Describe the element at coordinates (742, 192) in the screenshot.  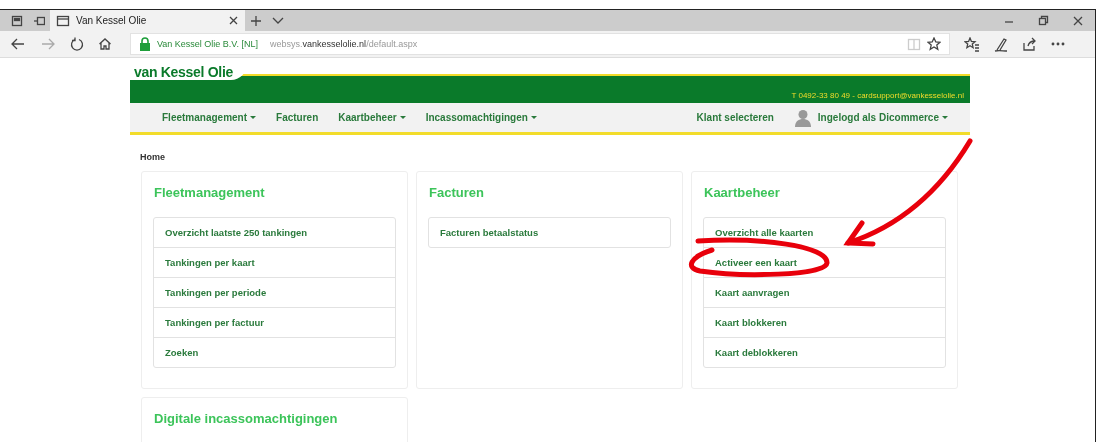
I see `panel-title: Kaartbeheer` at that location.